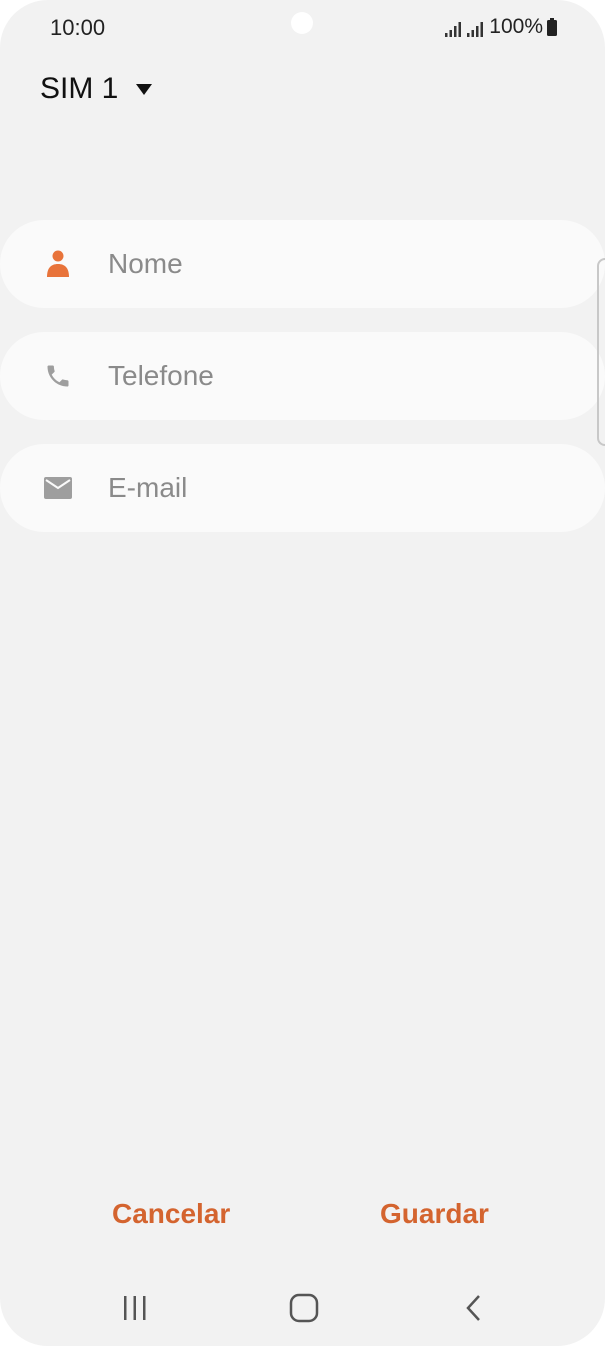  I want to click on status-time: 10:00, so click(78, 27).